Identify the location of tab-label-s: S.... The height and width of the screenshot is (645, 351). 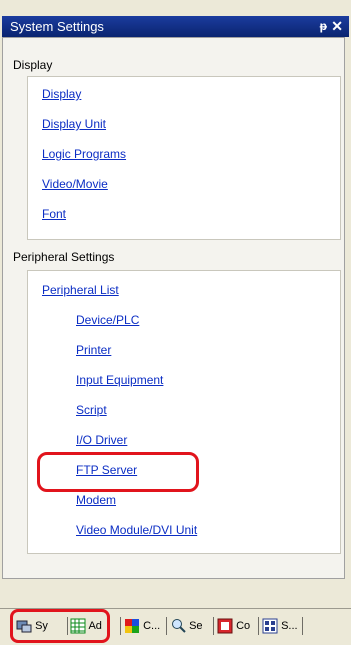
(289, 626).